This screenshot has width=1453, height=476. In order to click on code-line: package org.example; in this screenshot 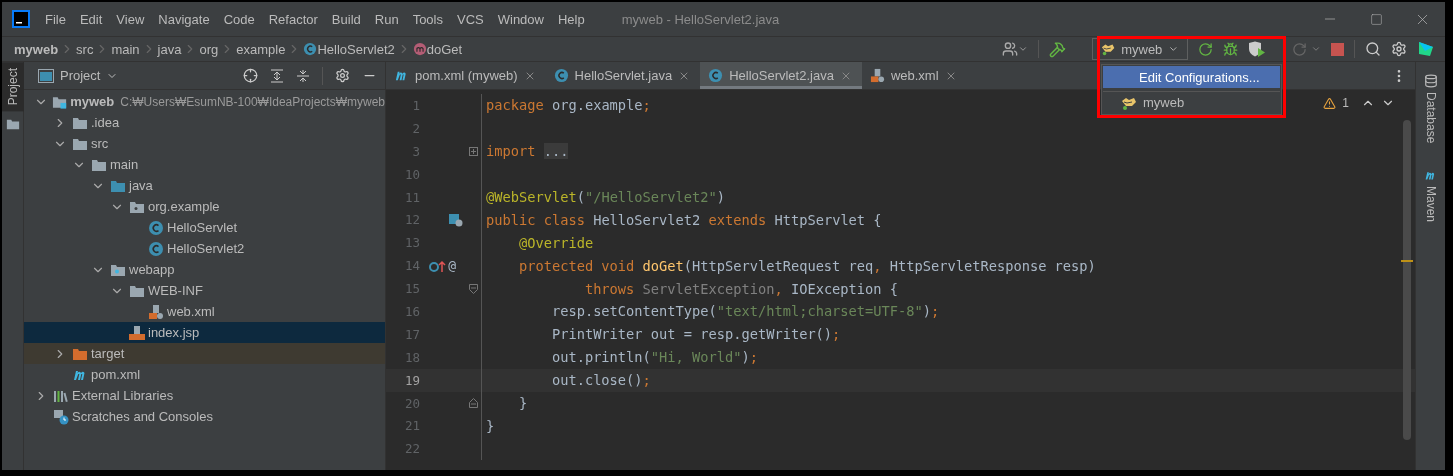, I will do `click(568, 105)`.